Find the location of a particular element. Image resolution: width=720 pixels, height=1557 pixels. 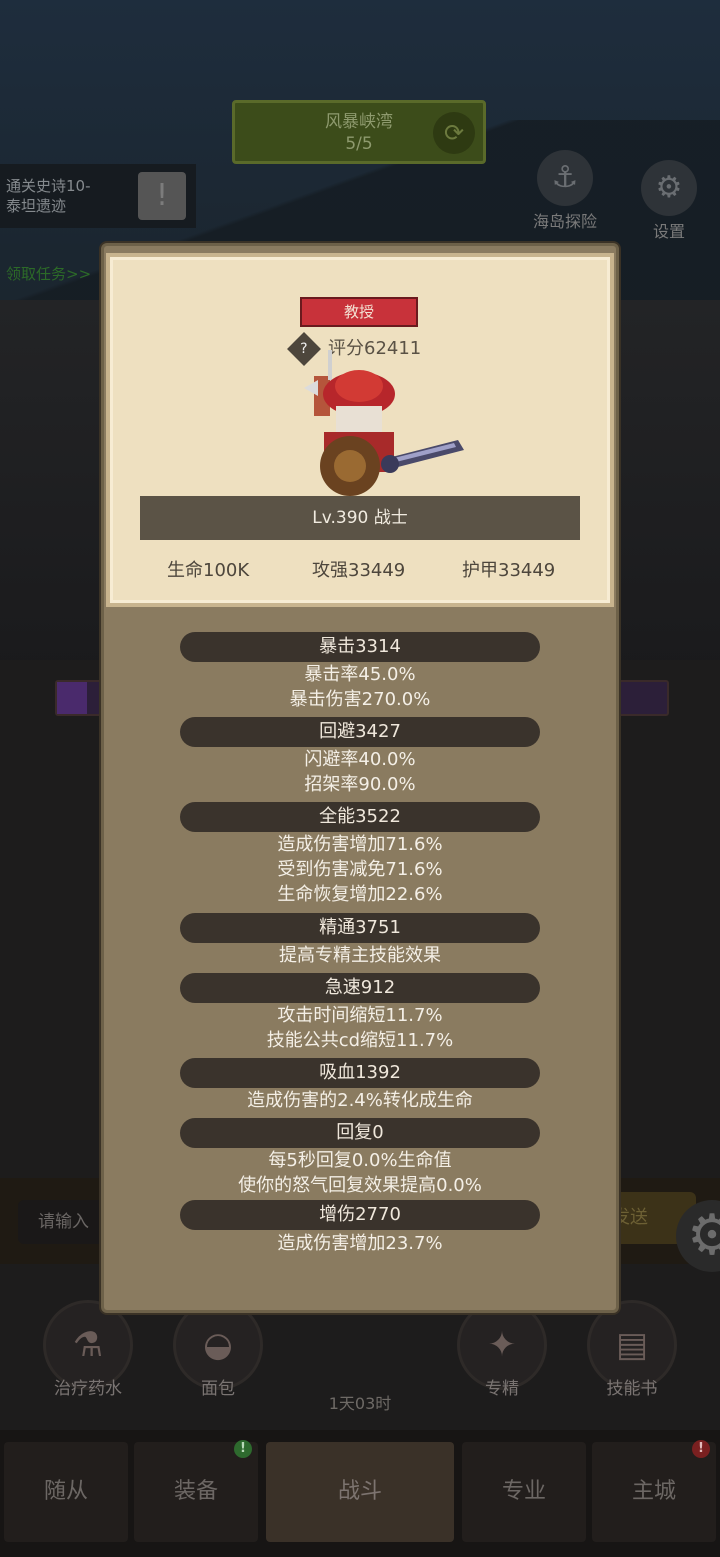

global-cd-line: 技能公共cd缩短11.7% is located at coordinates (360, 1040).